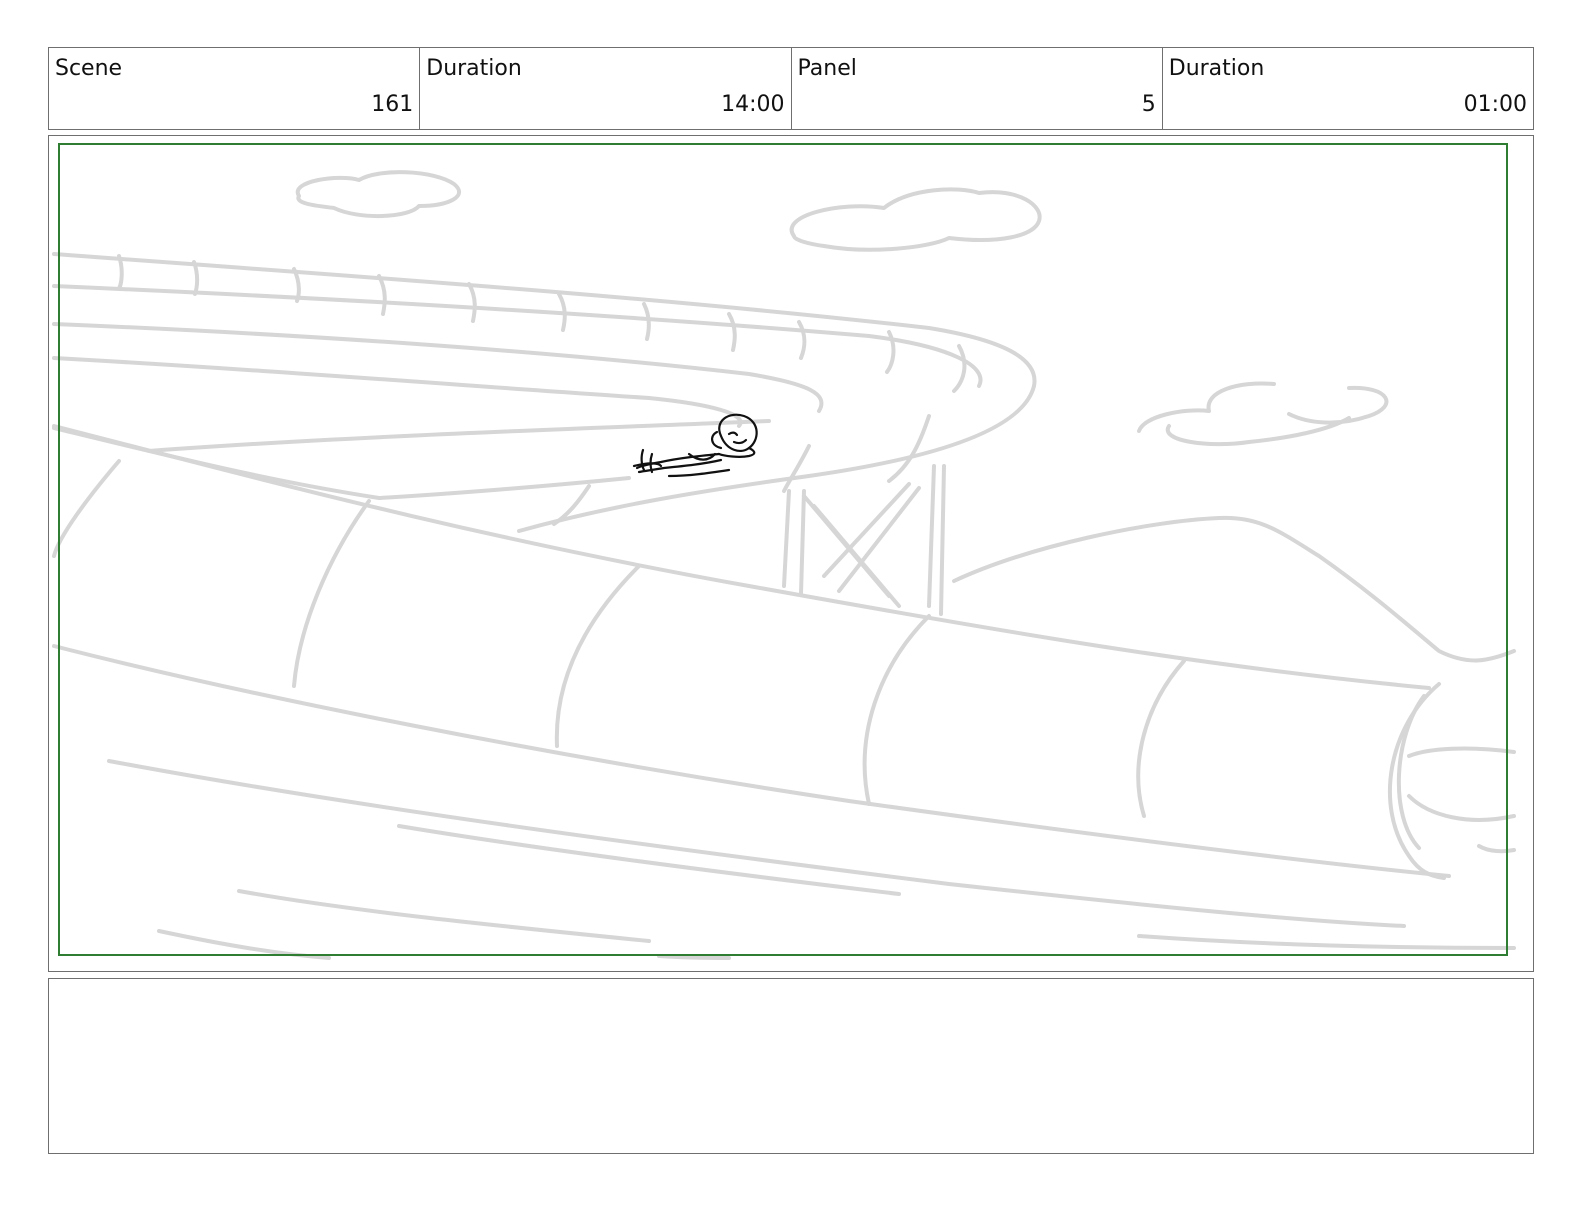 The width and height of the screenshot is (1584, 1224). I want to click on panel-duration-value: 01:00, so click(1495, 104).